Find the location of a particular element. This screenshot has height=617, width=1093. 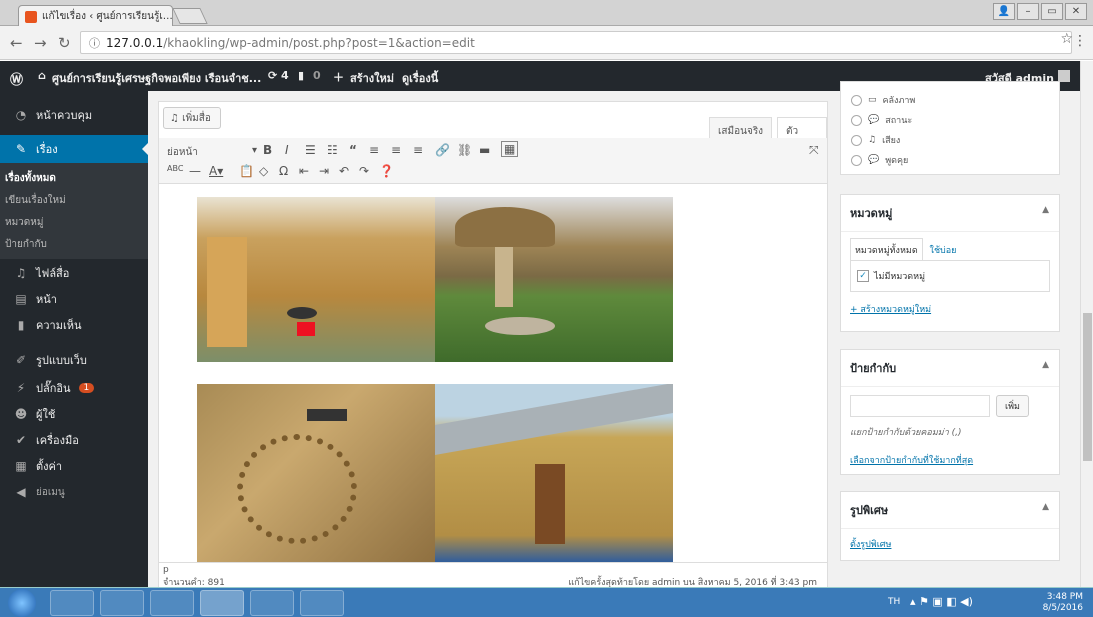

menu-users: ☻ ผู้ใช้ is located at coordinates (74, 414).